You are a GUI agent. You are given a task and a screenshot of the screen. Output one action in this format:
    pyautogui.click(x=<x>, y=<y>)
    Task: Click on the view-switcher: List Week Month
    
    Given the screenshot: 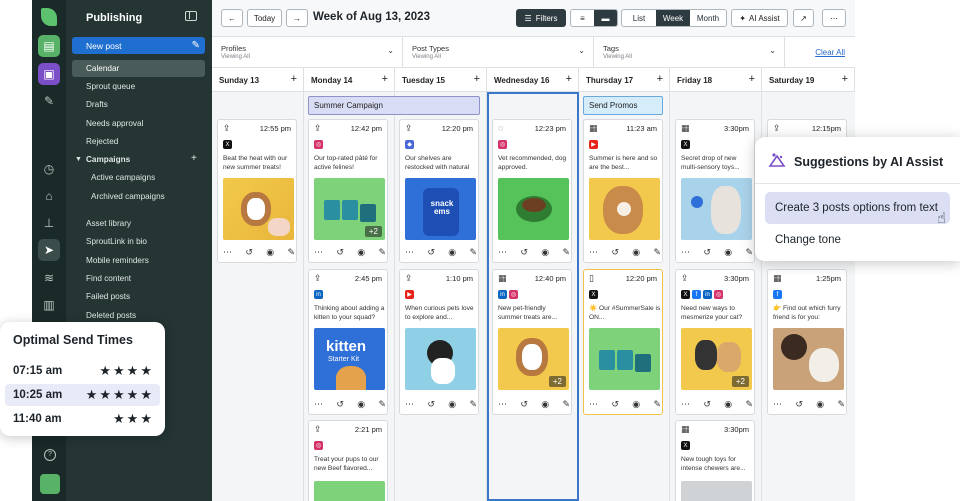 What is the action you would take?
    pyautogui.click(x=674, y=18)
    